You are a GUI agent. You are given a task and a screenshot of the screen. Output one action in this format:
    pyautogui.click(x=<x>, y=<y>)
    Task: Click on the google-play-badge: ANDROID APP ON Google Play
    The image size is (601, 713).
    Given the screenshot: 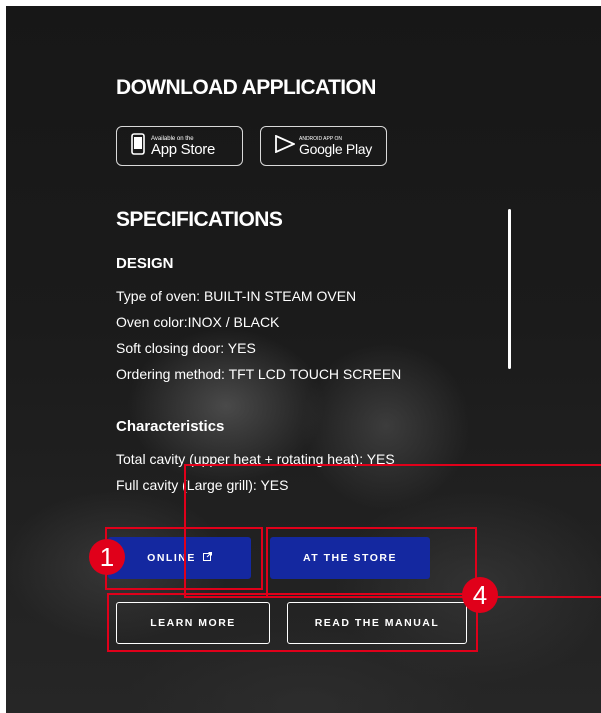 What is the action you would take?
    pyautogui.click(x=323, y=146)
    